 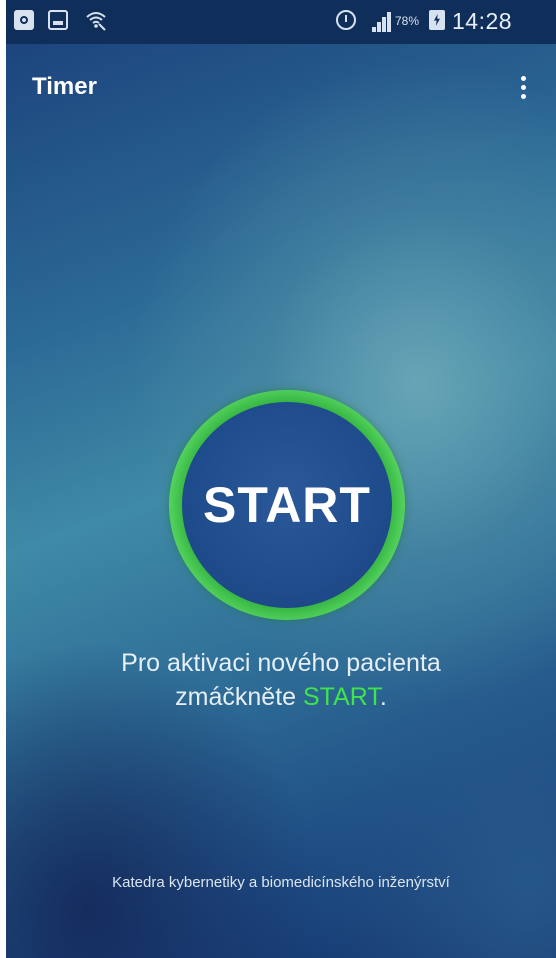 I want to click on battery-charging-icon, so click(x=437, y=20).